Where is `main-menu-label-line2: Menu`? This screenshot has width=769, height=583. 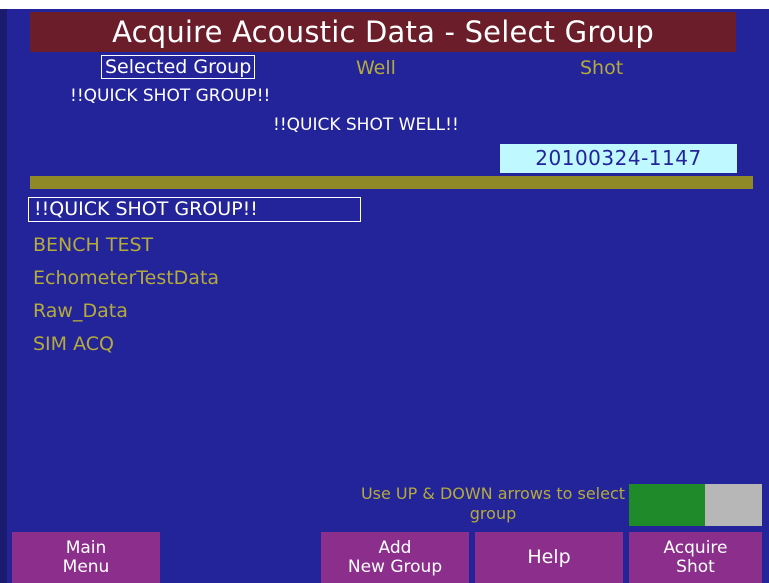
main-menu-label-line2: Menu is located at coordinates (86, 566).